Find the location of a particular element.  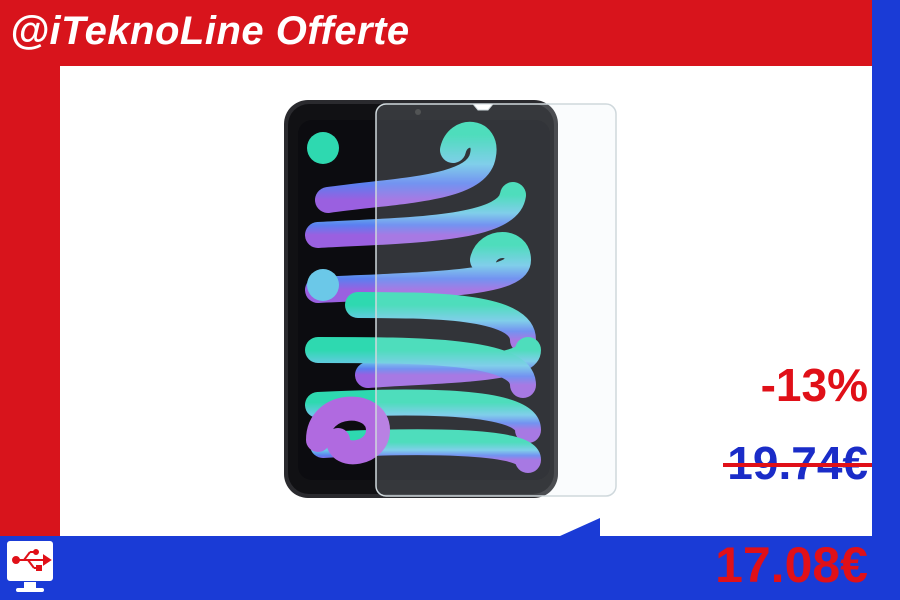

brand-title: @iTeknoLine Offerte is located at coordinates (210, 31).